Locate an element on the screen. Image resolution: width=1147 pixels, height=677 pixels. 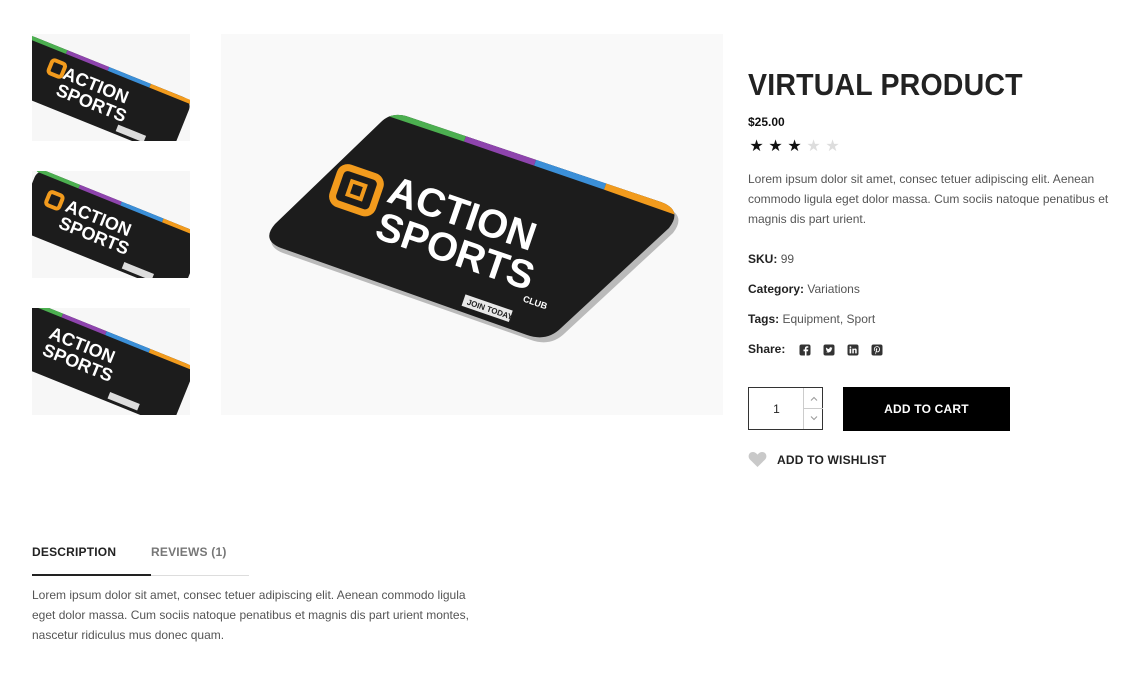
quantity-increase-button is located at coordinates (813, 398).